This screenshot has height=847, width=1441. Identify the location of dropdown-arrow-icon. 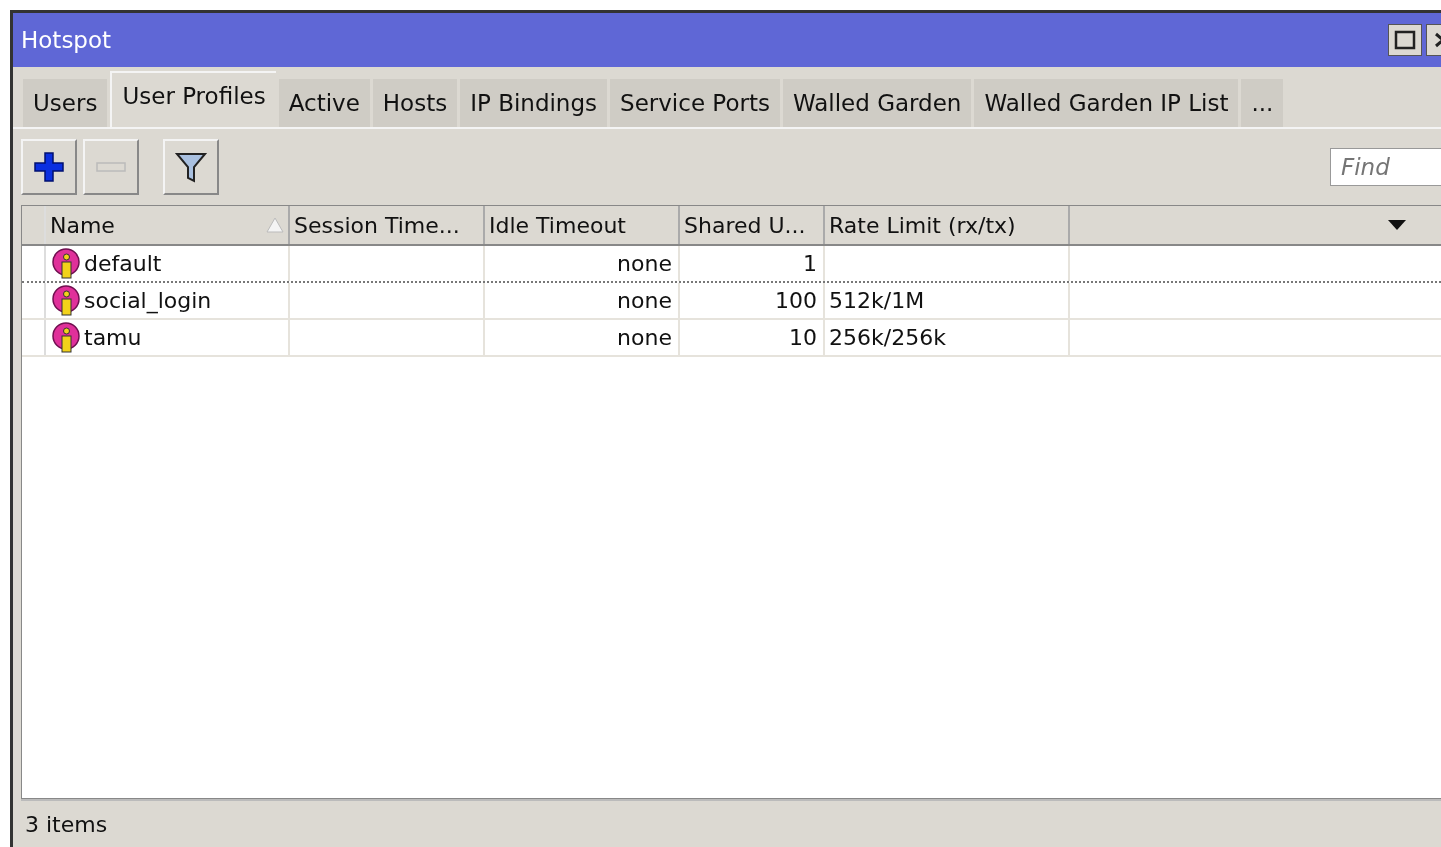
(1397, 225).